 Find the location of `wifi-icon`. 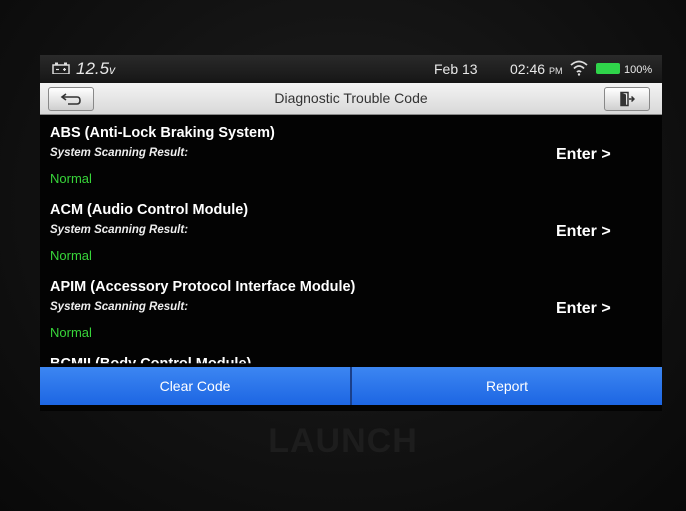

wifi-icon is located at coordinates (579, 68).